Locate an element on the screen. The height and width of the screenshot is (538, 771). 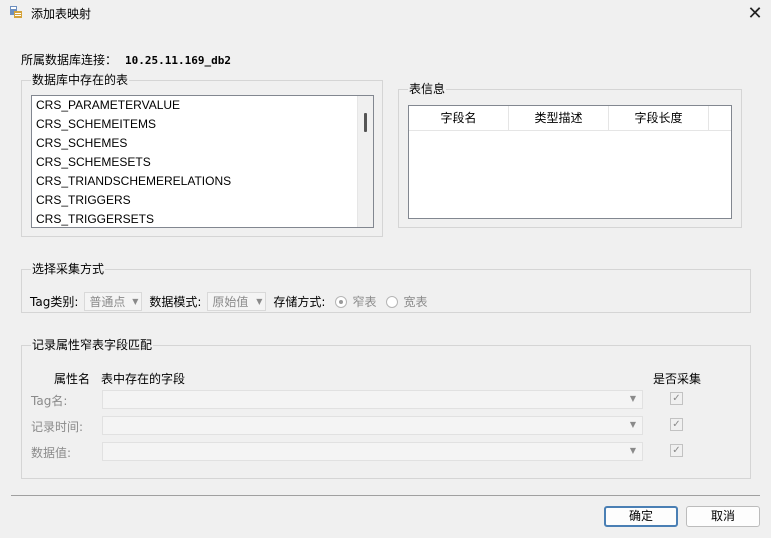
table-info-legend: 表信息 is located at coordinates (427, 89).